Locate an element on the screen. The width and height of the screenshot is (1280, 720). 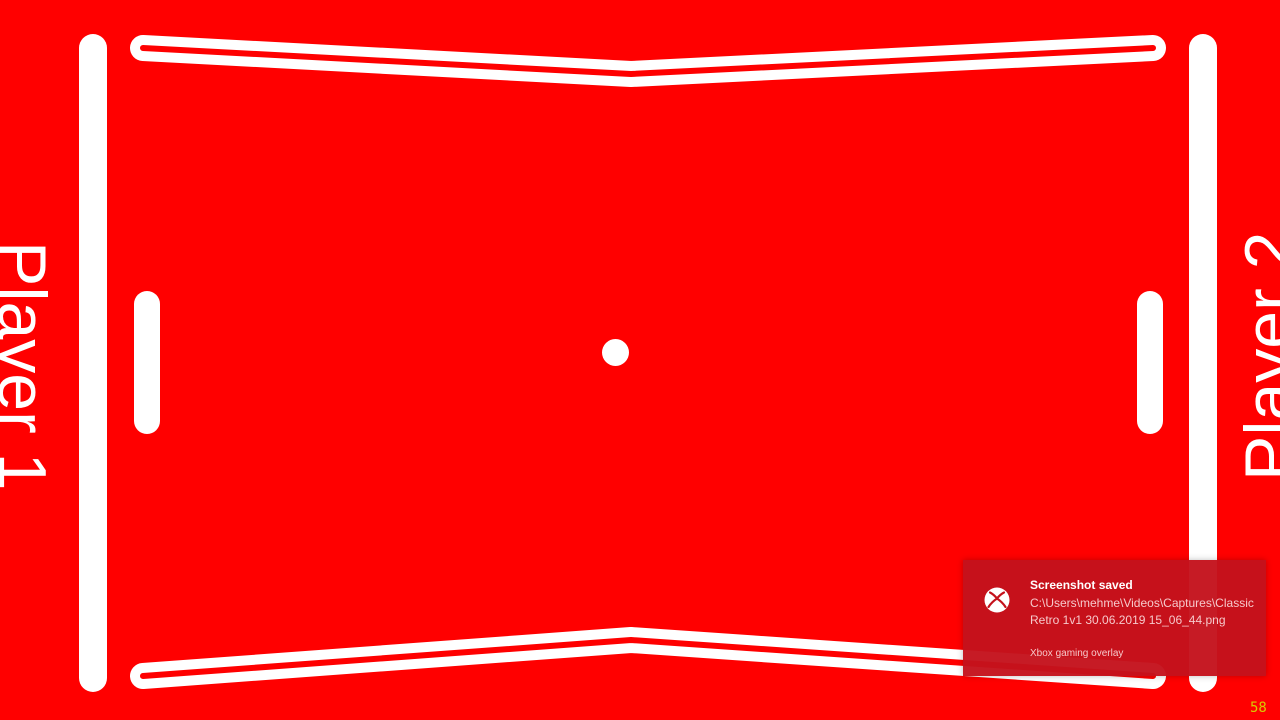
player1-label: Player 1 is located at coordinates (30, 365).